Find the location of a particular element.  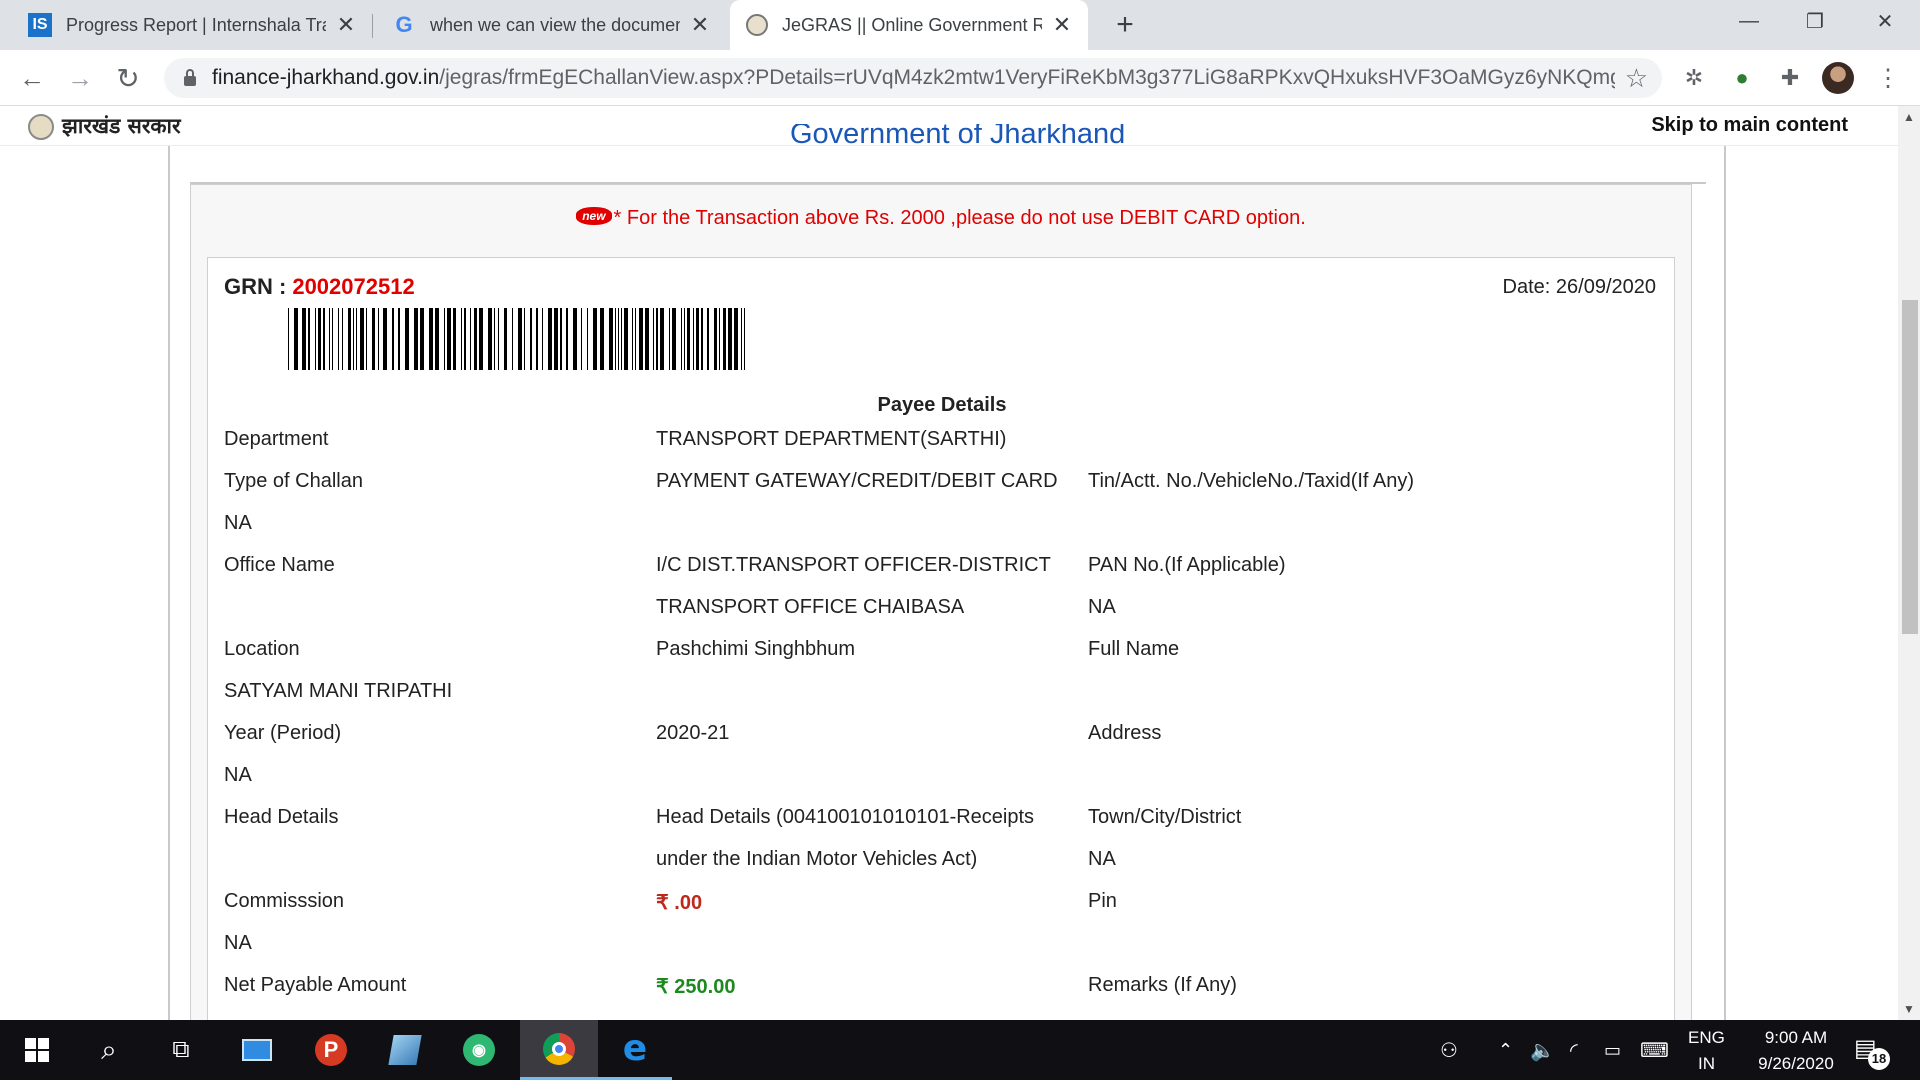

windows-logo-icon is located at coordinates (37, 1050).